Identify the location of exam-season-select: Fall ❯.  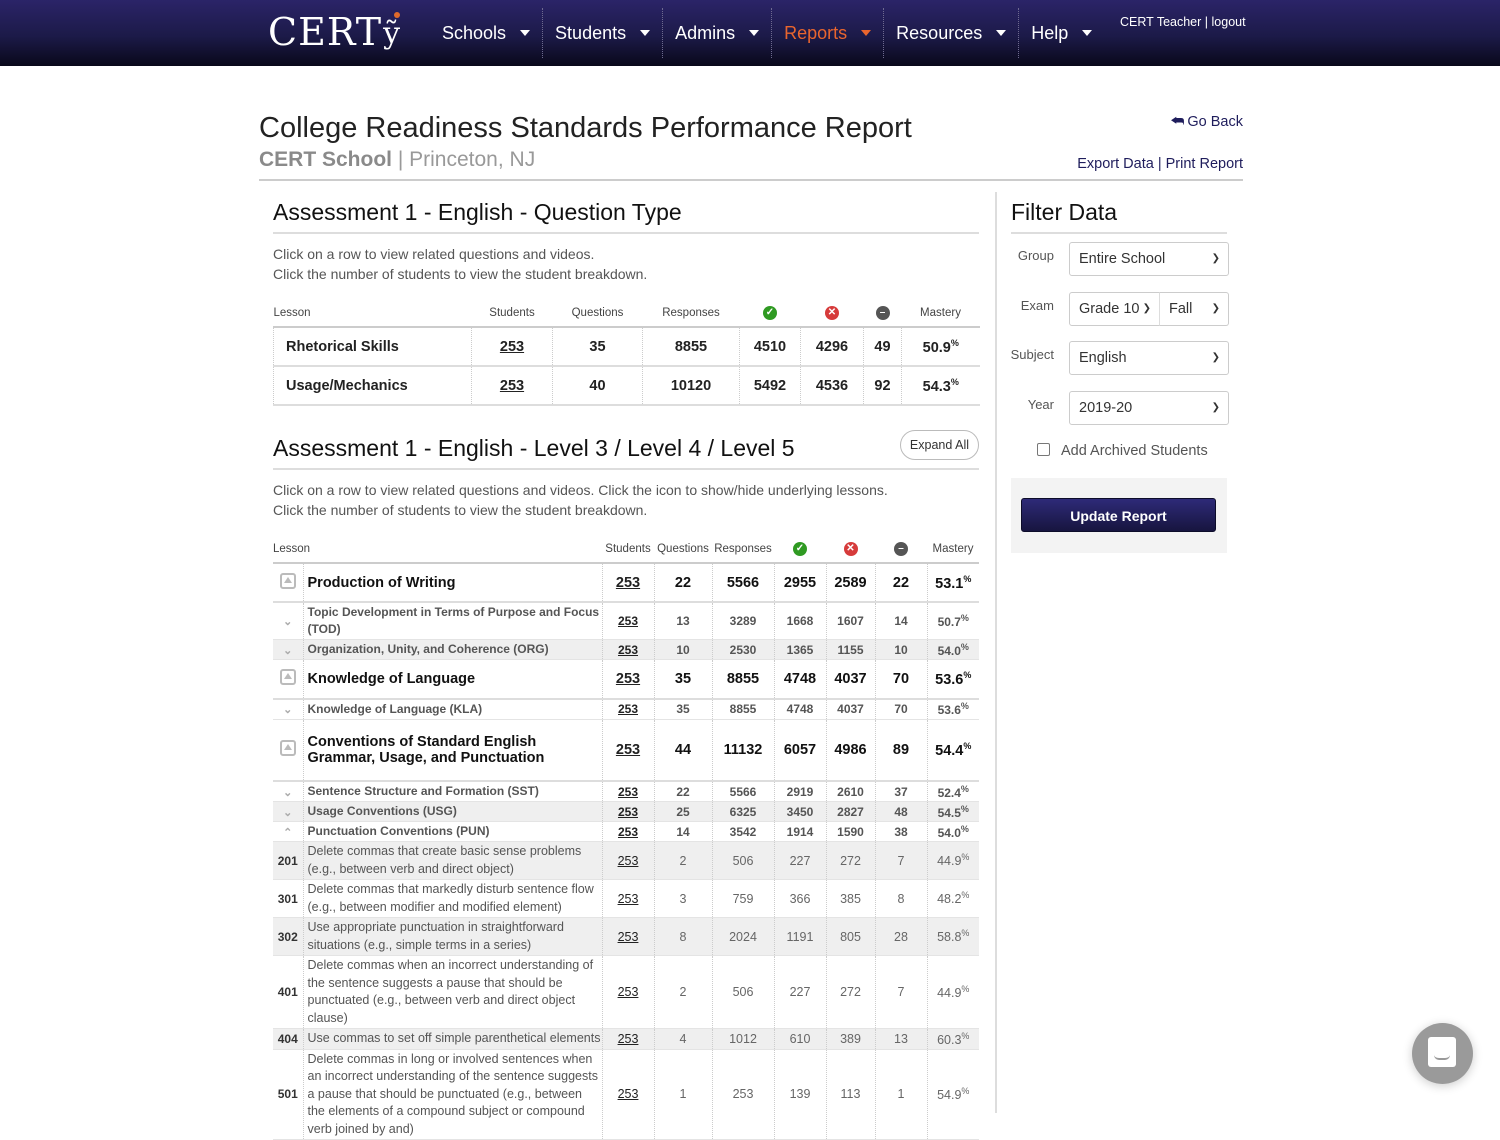
(1194, 309).